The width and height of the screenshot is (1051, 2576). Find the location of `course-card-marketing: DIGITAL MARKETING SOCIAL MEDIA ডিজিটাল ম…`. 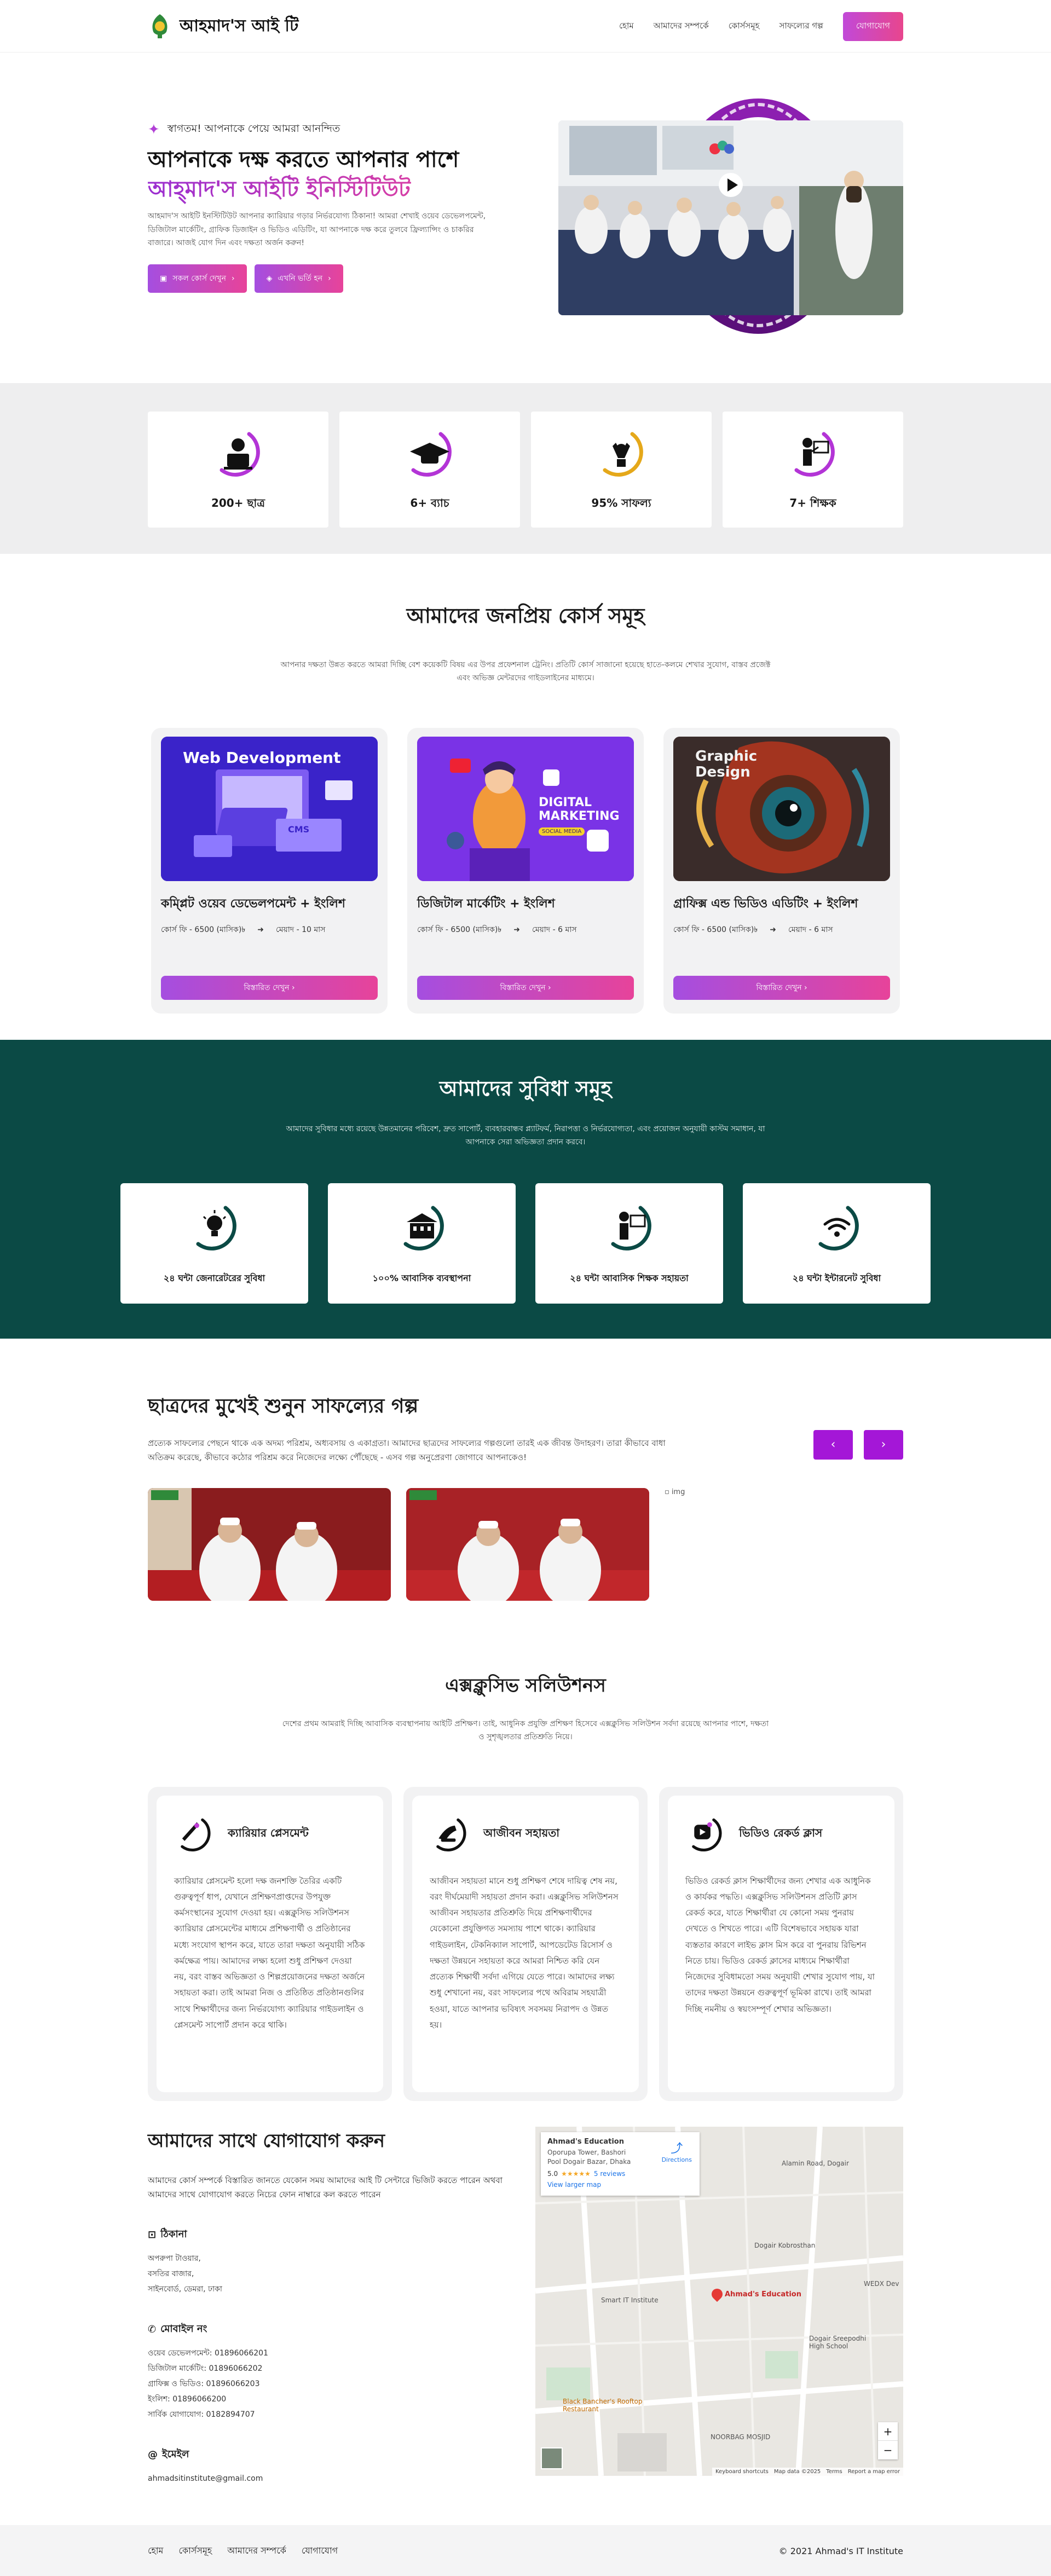

course-card-marketing: DIGITAL MARKETING SOCIAL MEDIA ডিজিটাল ম… is located at coordinates (525, 870).